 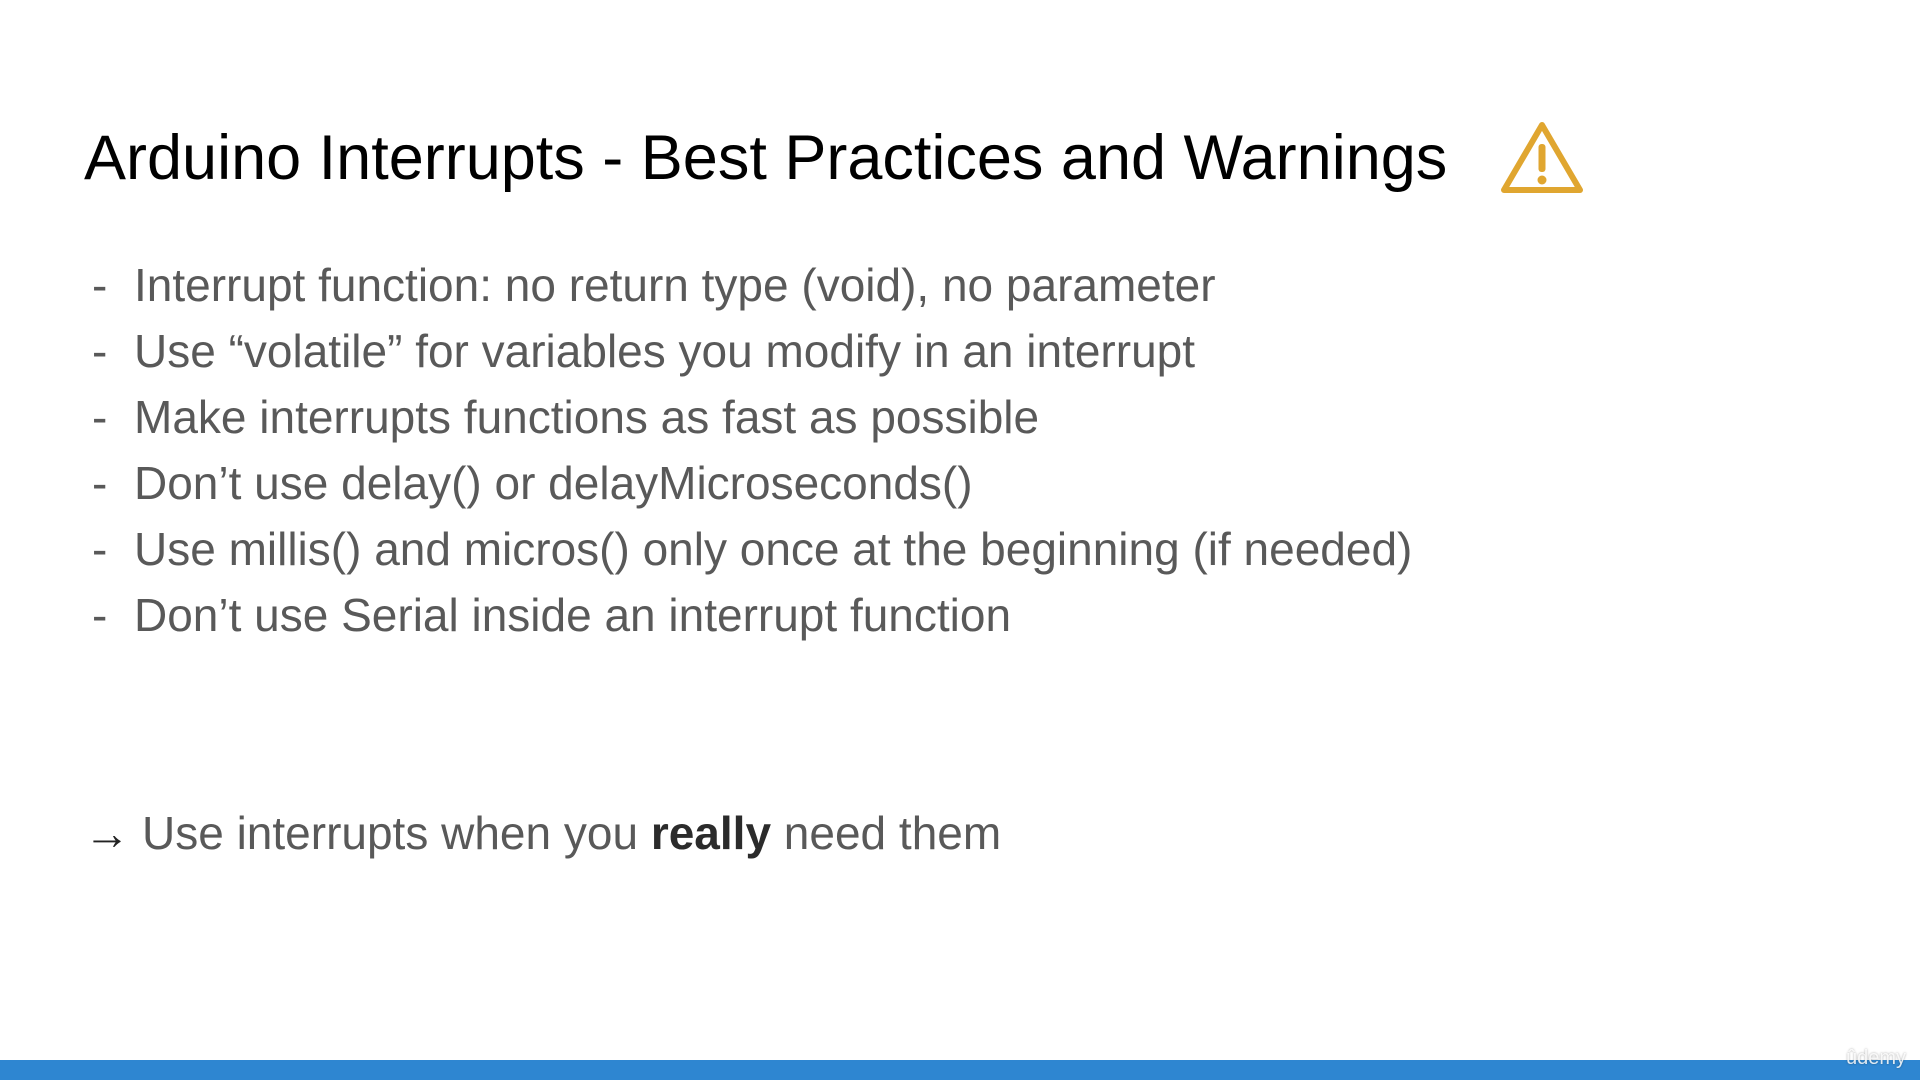 What do you see at coordinates (1875, 1058) in the screenshot?
I see `udemy-watermark: ûdemy` at bounding box center [1875, 1058].